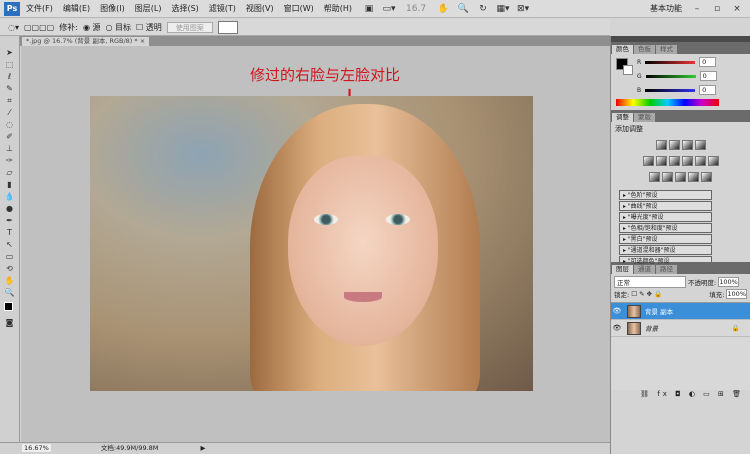  Describe the element at coordinates (10, 221) in the screenshot. I see `pen-tool-icon: ✒` at that location.